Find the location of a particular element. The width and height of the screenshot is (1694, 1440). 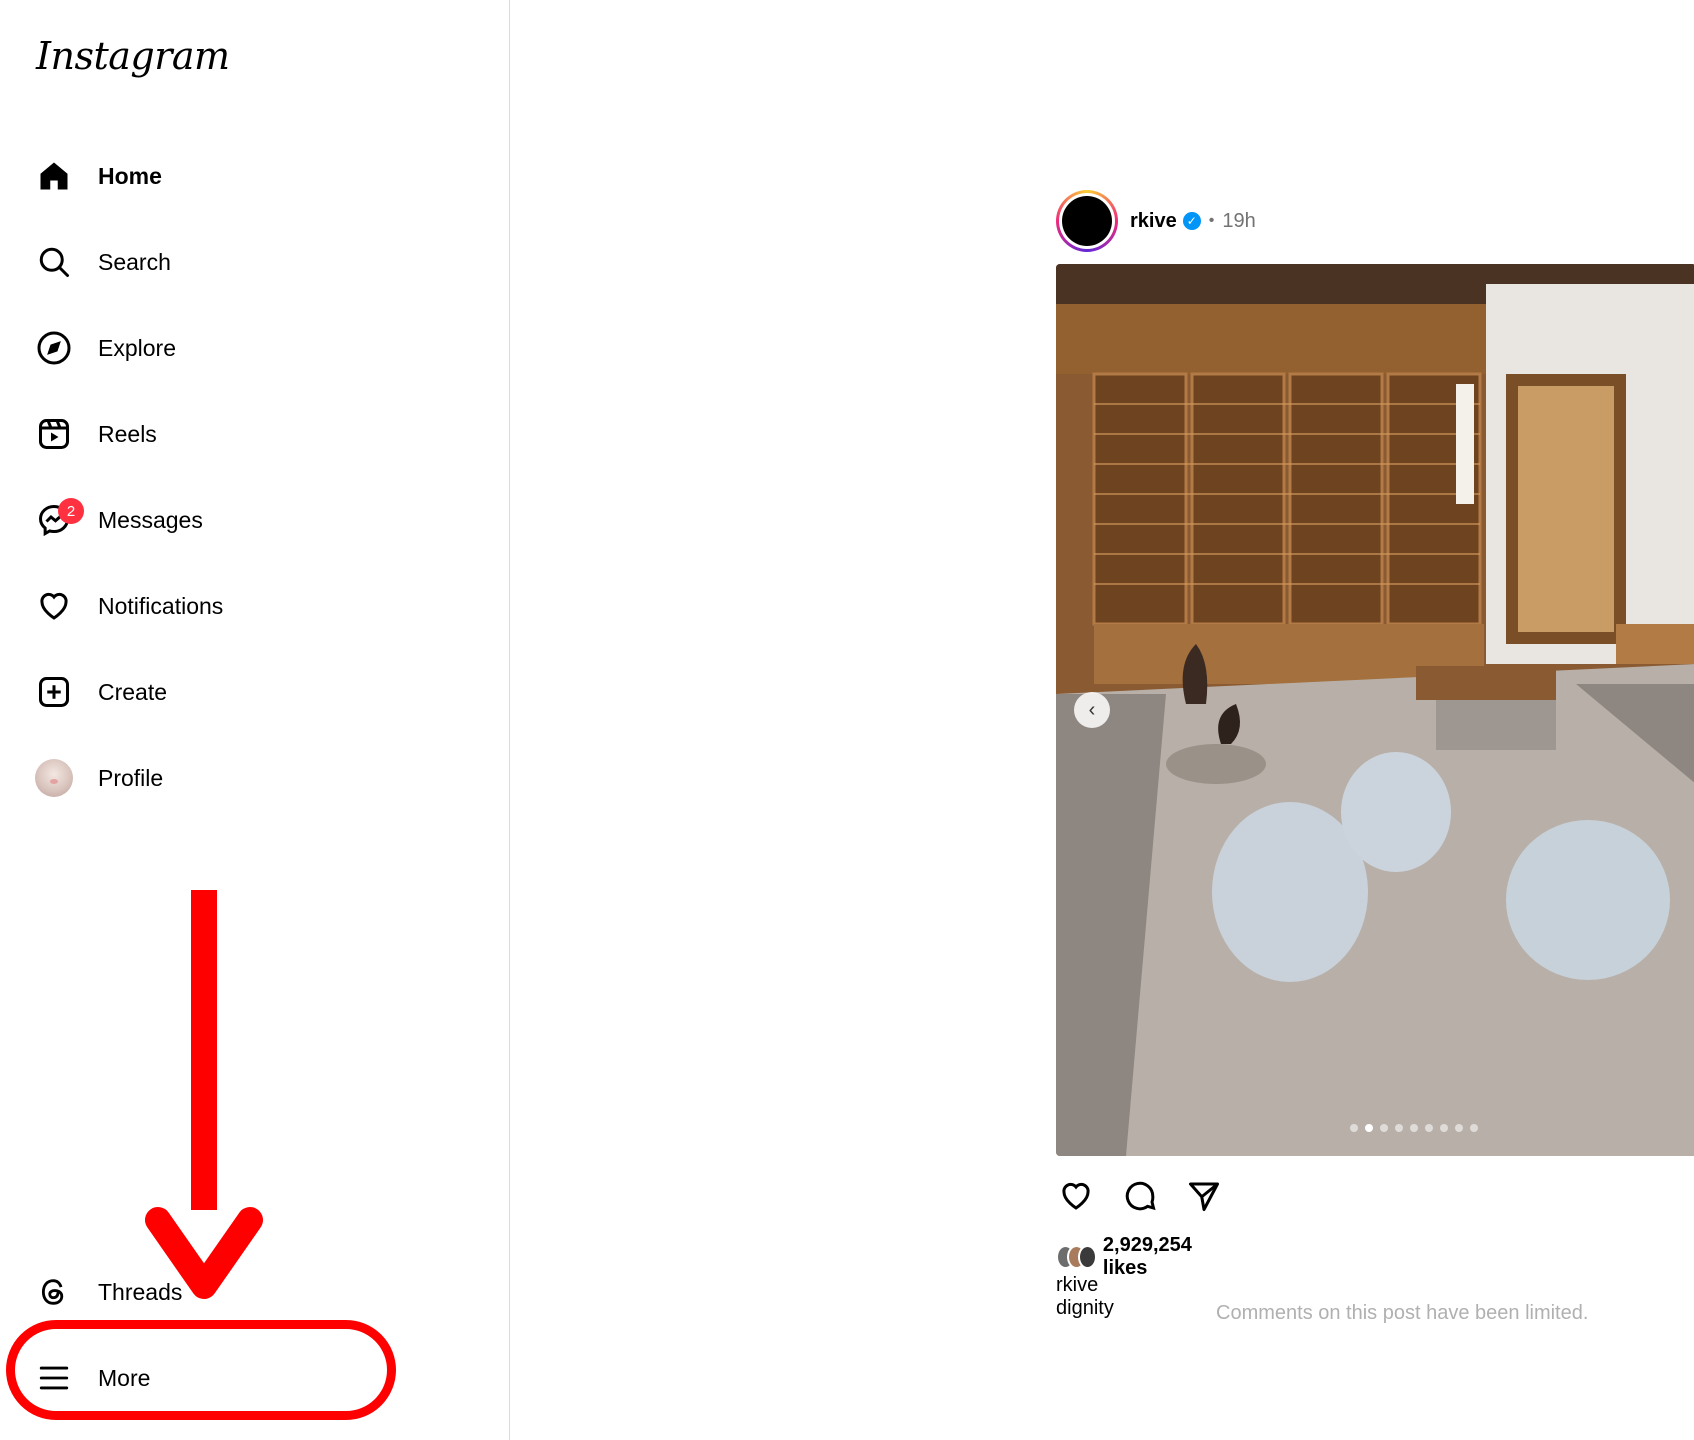

caption-username: rkive is located at coordinates (1077, 1285).